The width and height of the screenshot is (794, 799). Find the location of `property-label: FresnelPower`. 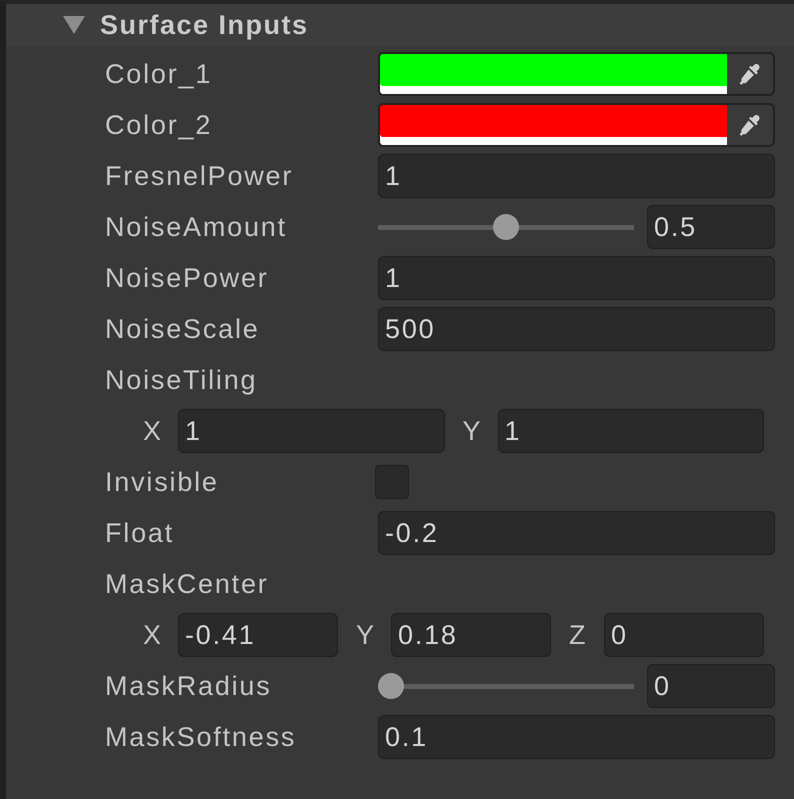

property-label: FresnelPower is located at coordinates (199, 175).